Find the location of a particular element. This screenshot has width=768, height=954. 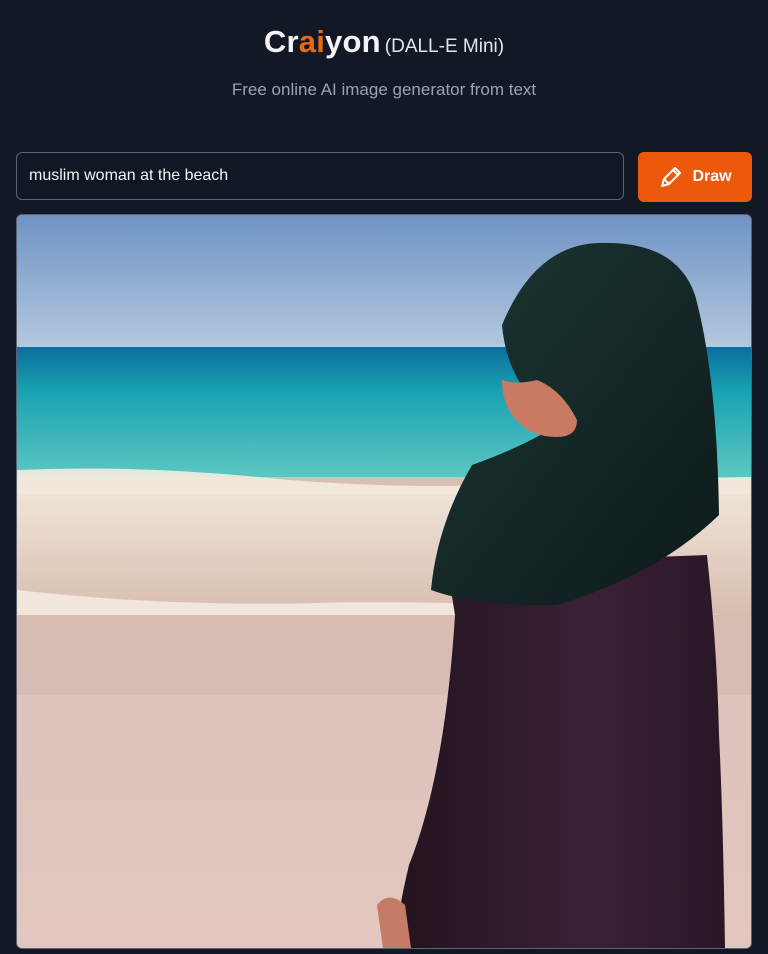

subtitle: Free online AI image generator from text is located at coordinates (384, 89).